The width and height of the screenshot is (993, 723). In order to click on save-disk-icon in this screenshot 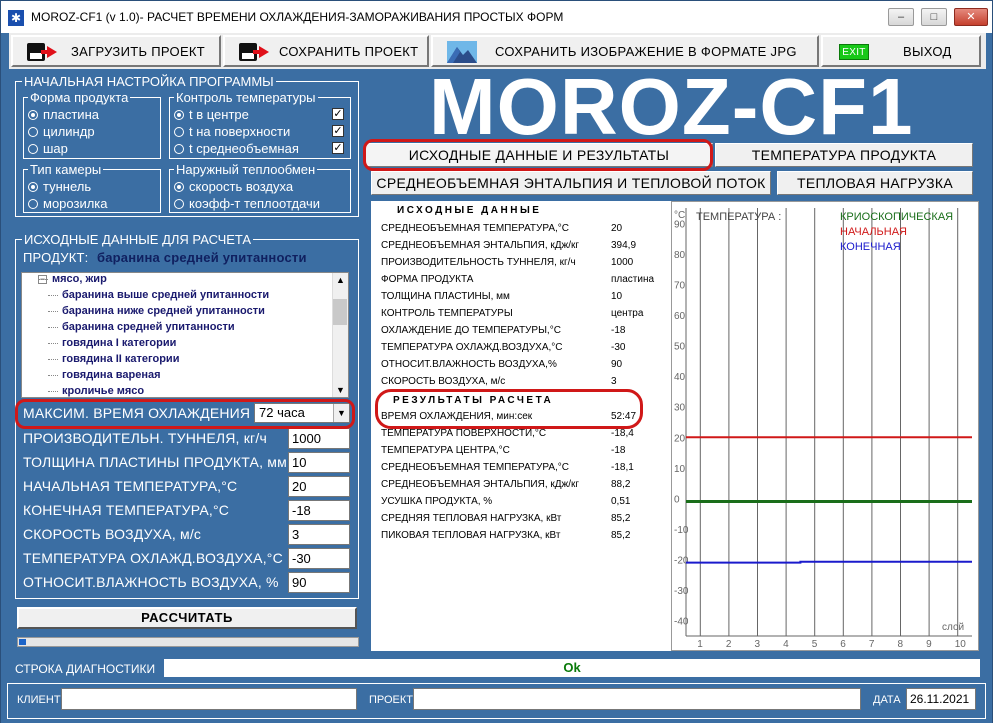, I will do `click(254, 52)`.